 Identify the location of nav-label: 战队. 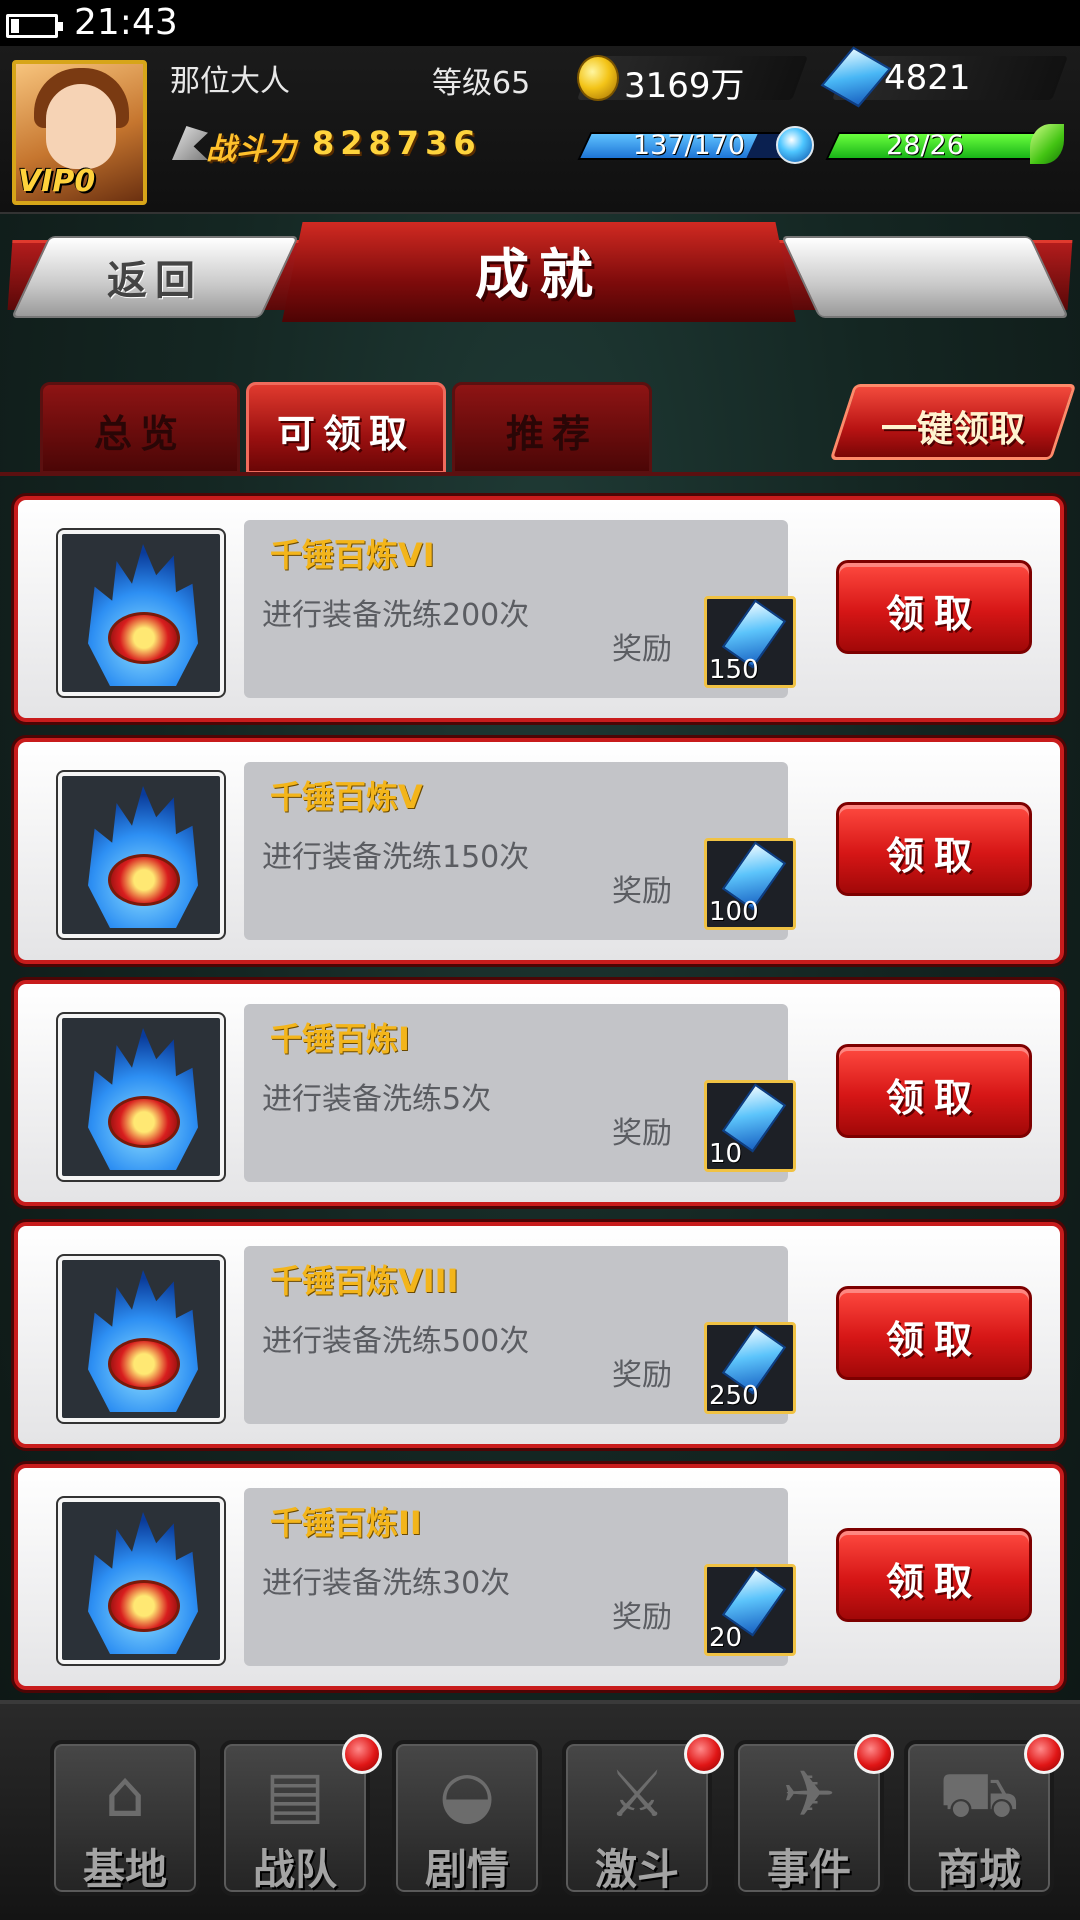
(294, 1869).